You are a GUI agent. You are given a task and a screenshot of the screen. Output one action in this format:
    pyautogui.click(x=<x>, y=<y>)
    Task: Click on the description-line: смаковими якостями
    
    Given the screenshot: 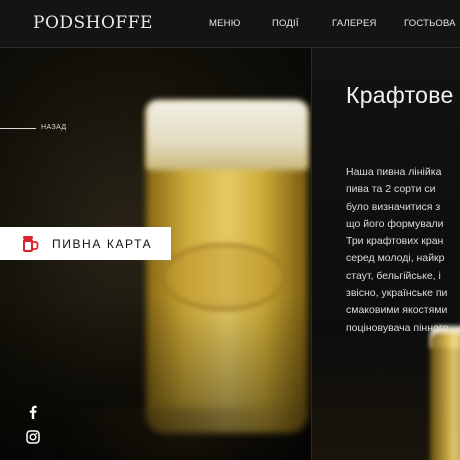 What is the action you would take?
    pyautogui.click(x=397, y=310)
    